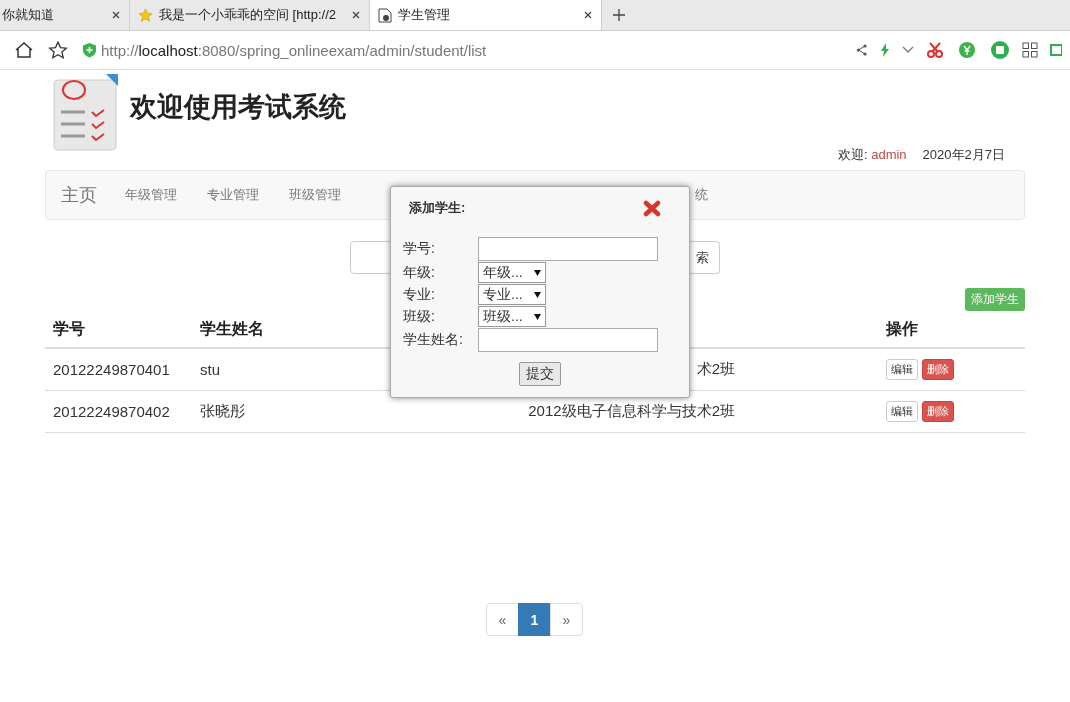  I want to click on url-field: http://localhost:8080/spring_onlineexam/admin/student/list, so click(294, 50).